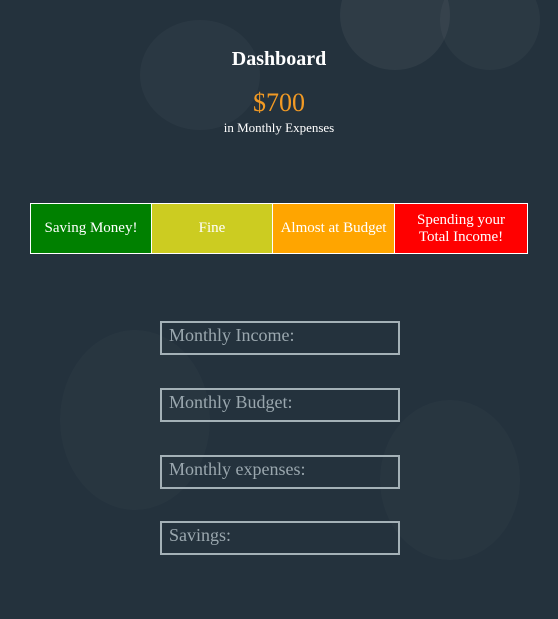 The height and width of the screenshot is (619, 558). Describe the element at coordinates (212, 228) in the screenshot. I see `status-fine: Fine` at that location.